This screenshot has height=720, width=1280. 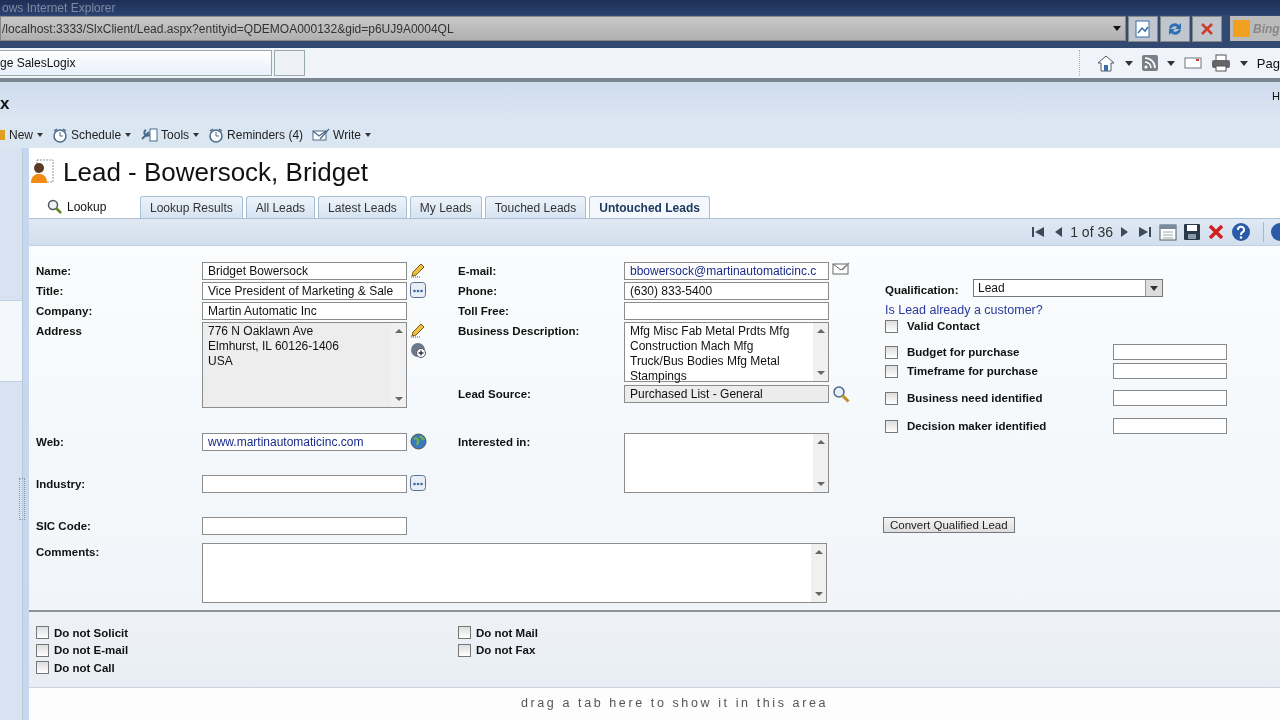 What do you see at coordinates (91, 632) in the screenshot?
I see `checkbox-label: Do not Solicit` at bounding box center [91, 632].